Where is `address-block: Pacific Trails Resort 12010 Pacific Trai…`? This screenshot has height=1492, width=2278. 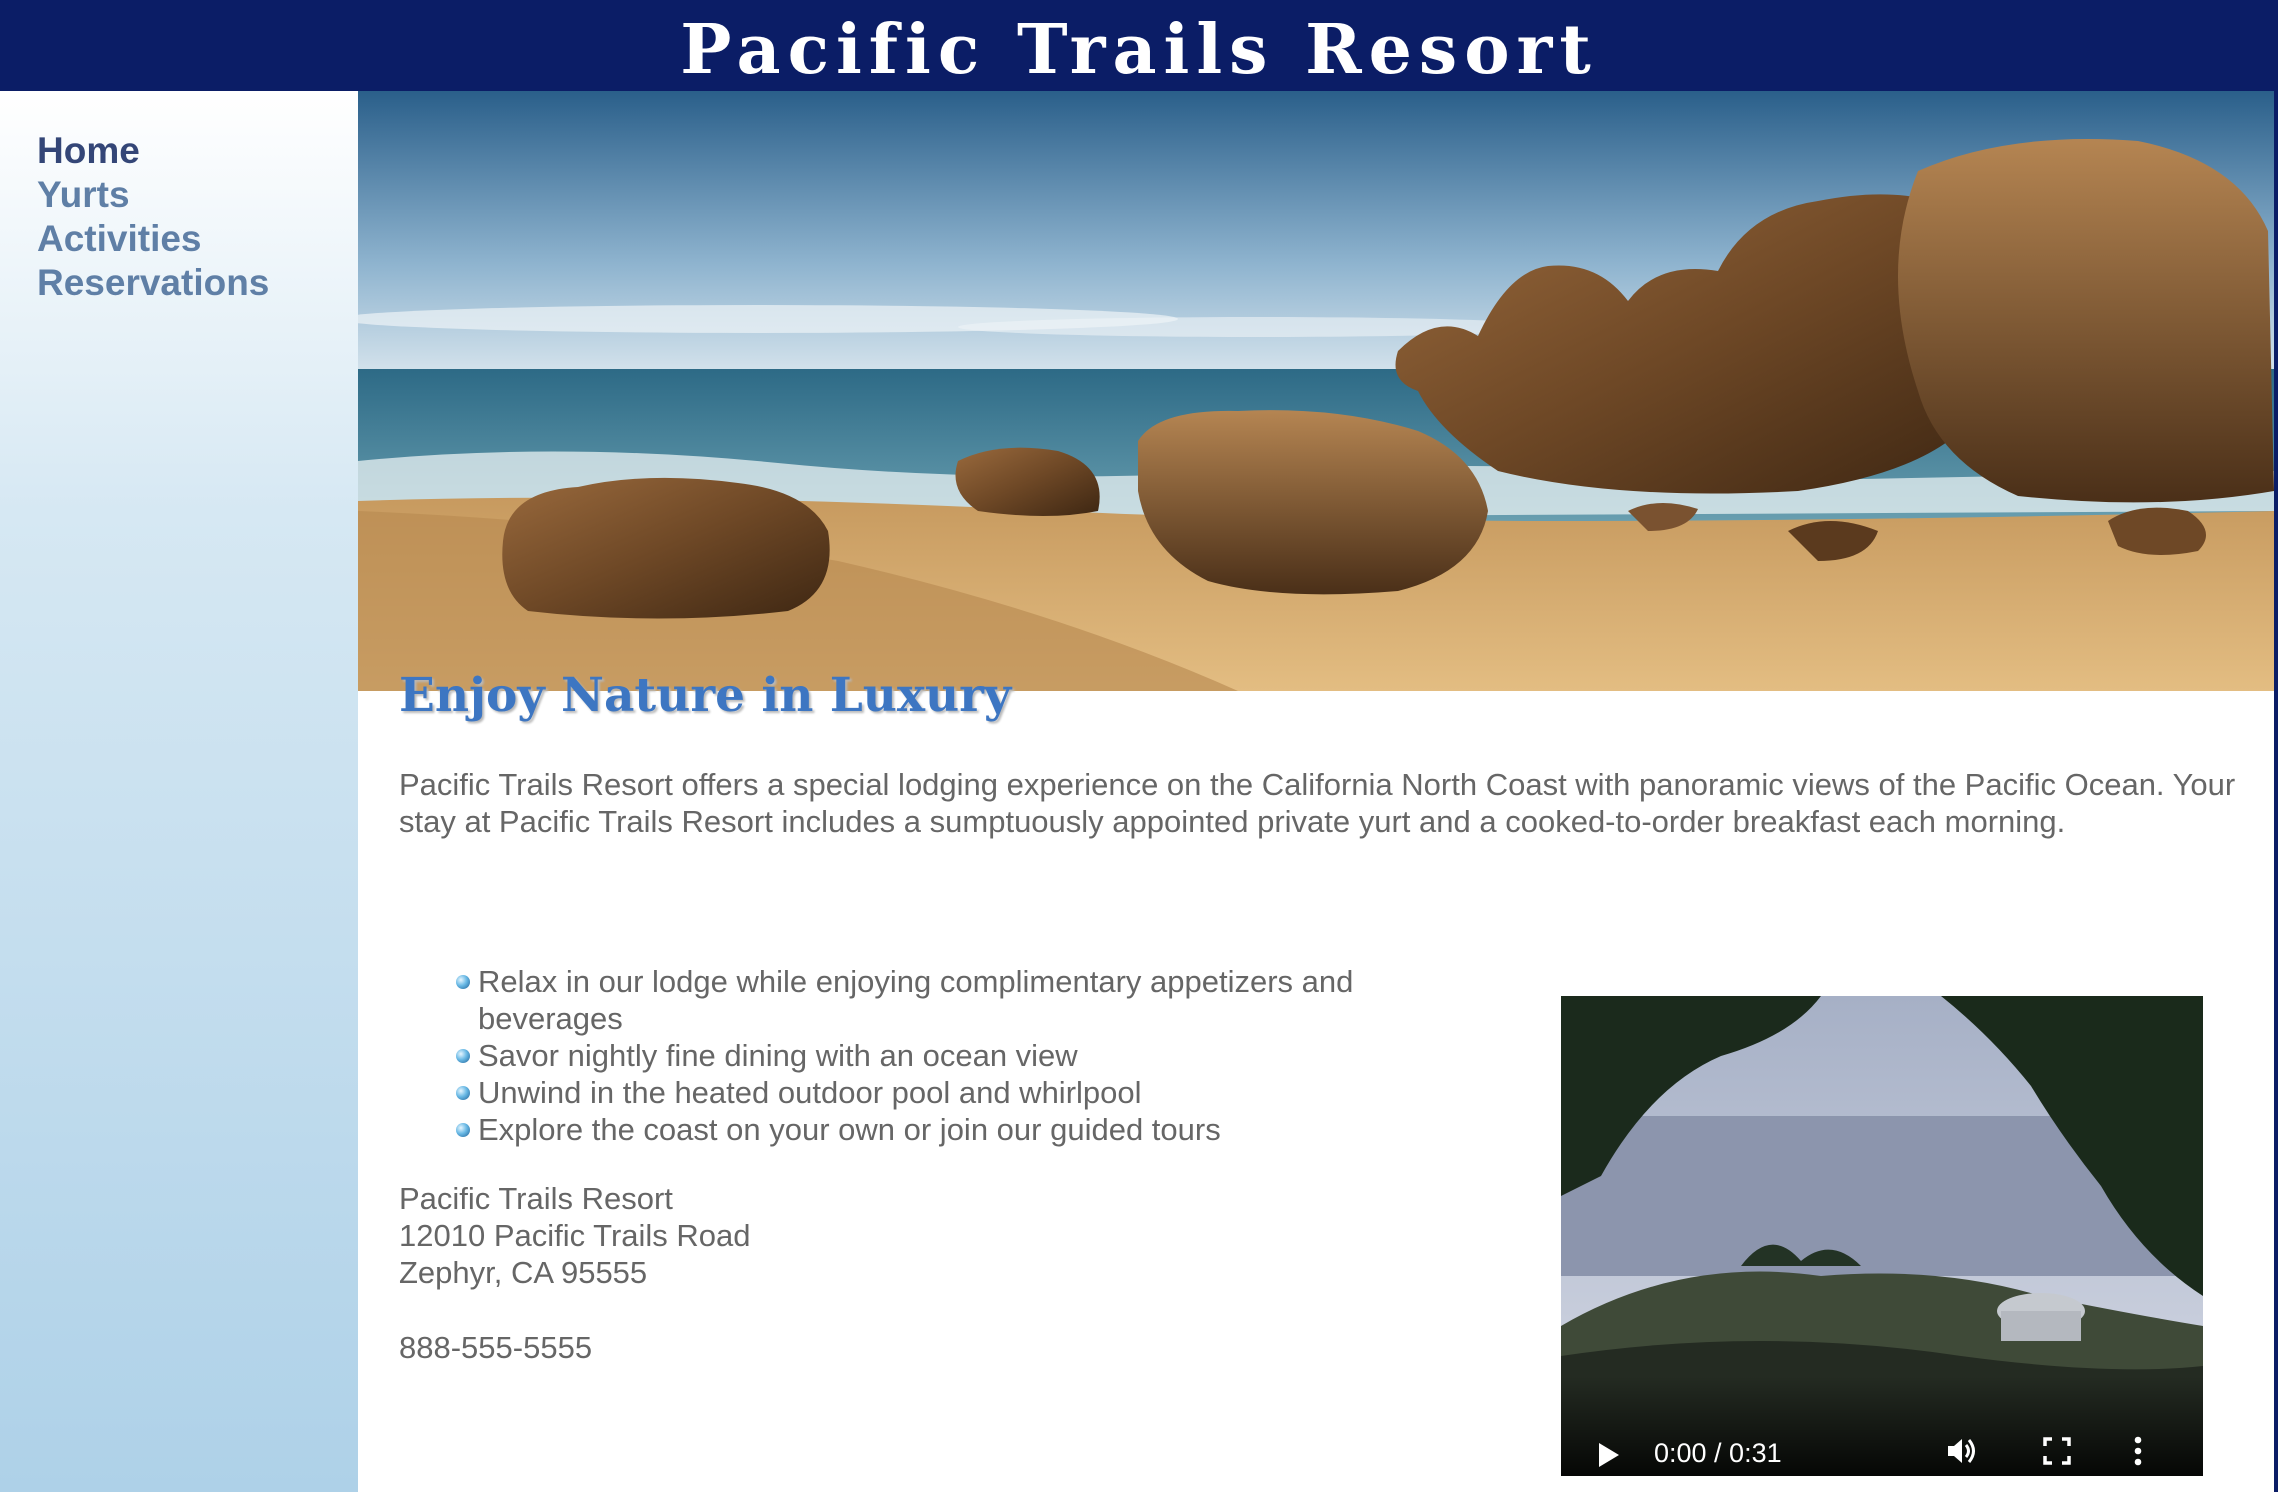
address-block: Pacific Trails Resort 12010 Pacific Trai… is located at coordinates (749, 1235).